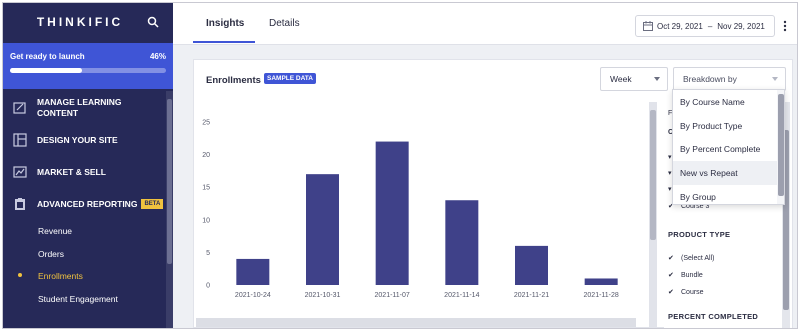  What do you see at coordinates (79, 107) in the screenshot?
I see `nav-label: MANAGE LEARNING CONTENT` at bounding box center [79, 107].